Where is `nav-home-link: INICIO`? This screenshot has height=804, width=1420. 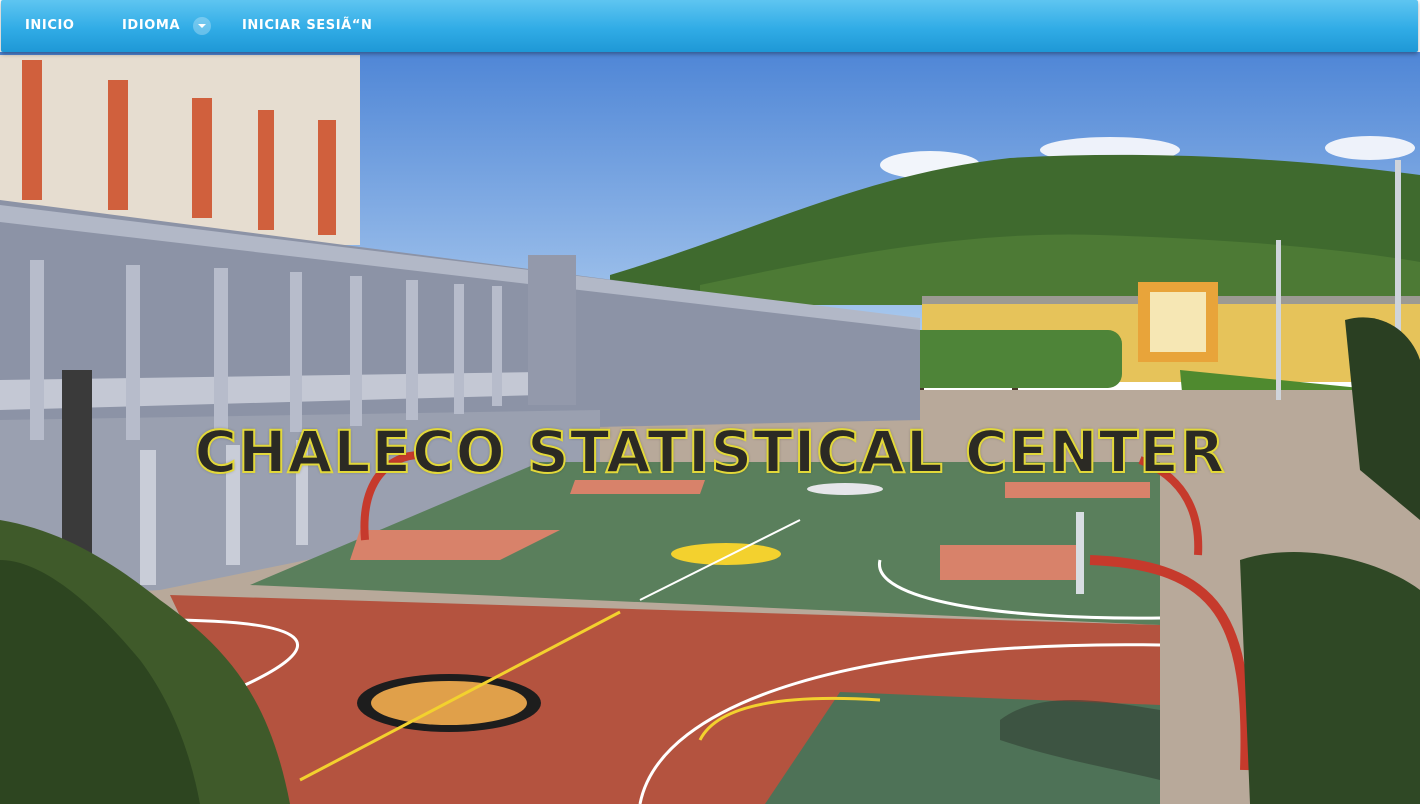 nav-home-link: INICIO is located at coordinates (50, 26).